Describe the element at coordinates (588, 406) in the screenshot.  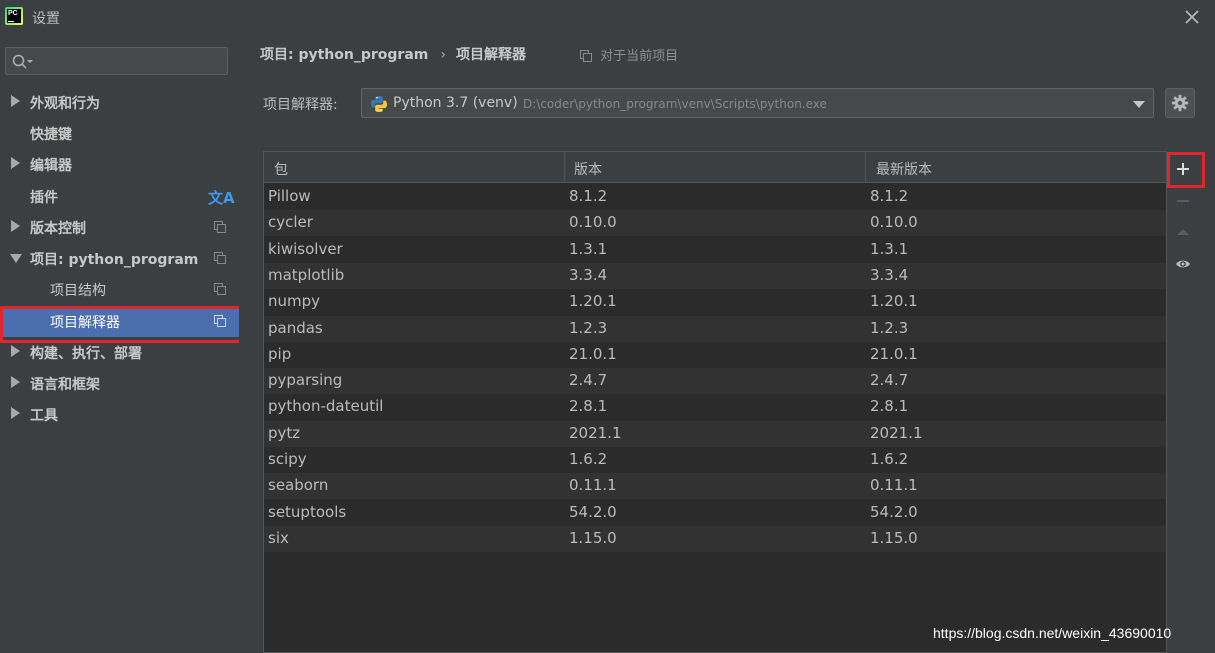
I see `version-cell: 2.8.1` at that location.